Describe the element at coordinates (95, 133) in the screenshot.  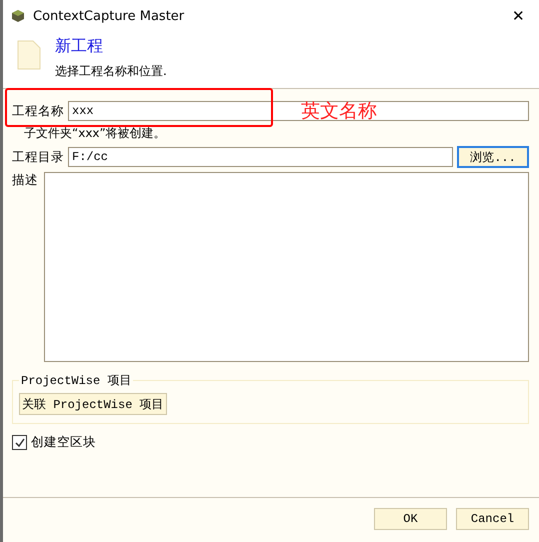
I see `hint-text: 子文件夹“xxx”将被创建。` at that location.